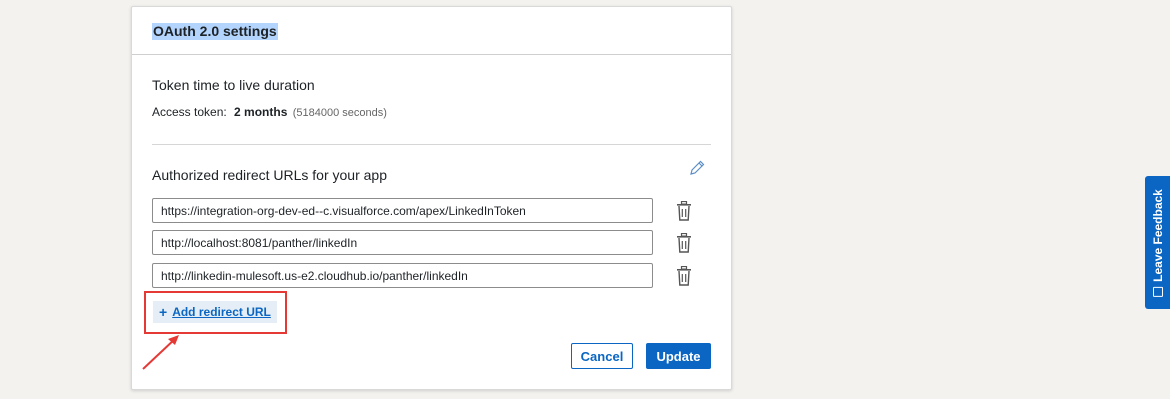 This screenshot has height=399, width=1170. What do you see at coordinates (163, 312) in the screenshot?
I see `plus-icon: +` at bounding box center [163, 312].